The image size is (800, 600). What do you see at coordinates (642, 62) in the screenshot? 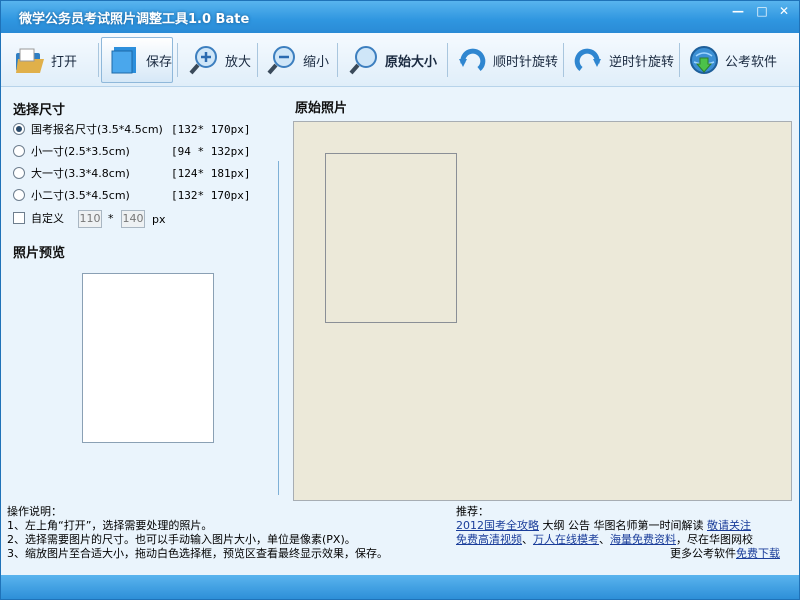
I see `rotate-ccw-label: 逆时针旋转` at bounding box center [642, 62].